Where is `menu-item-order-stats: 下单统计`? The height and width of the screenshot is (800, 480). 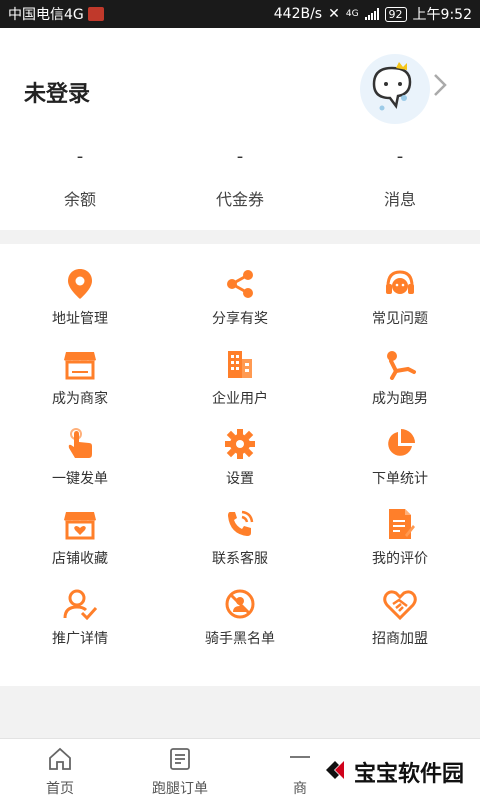
menu-item-order-stats: 下单统计 is located at coordinates (400, 454).